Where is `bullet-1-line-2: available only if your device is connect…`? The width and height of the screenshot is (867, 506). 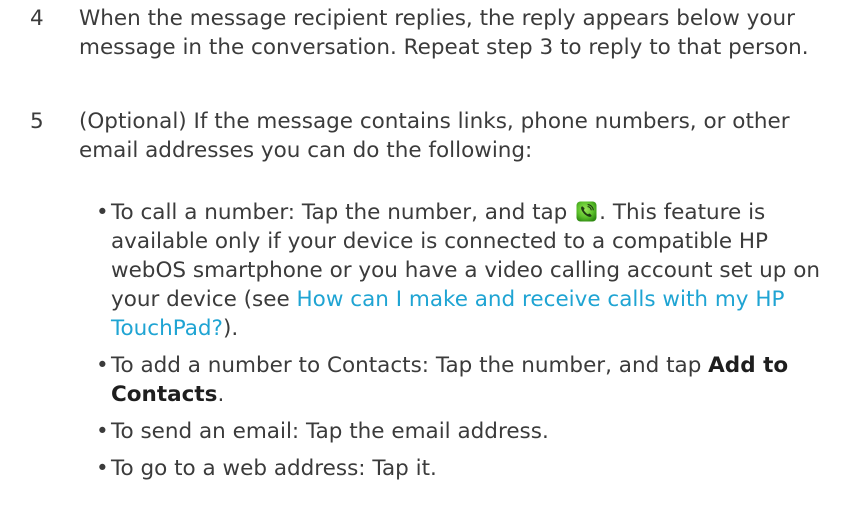 bullet-1-line-2: available only if your device is connect… is located at coordinates (440, 241).